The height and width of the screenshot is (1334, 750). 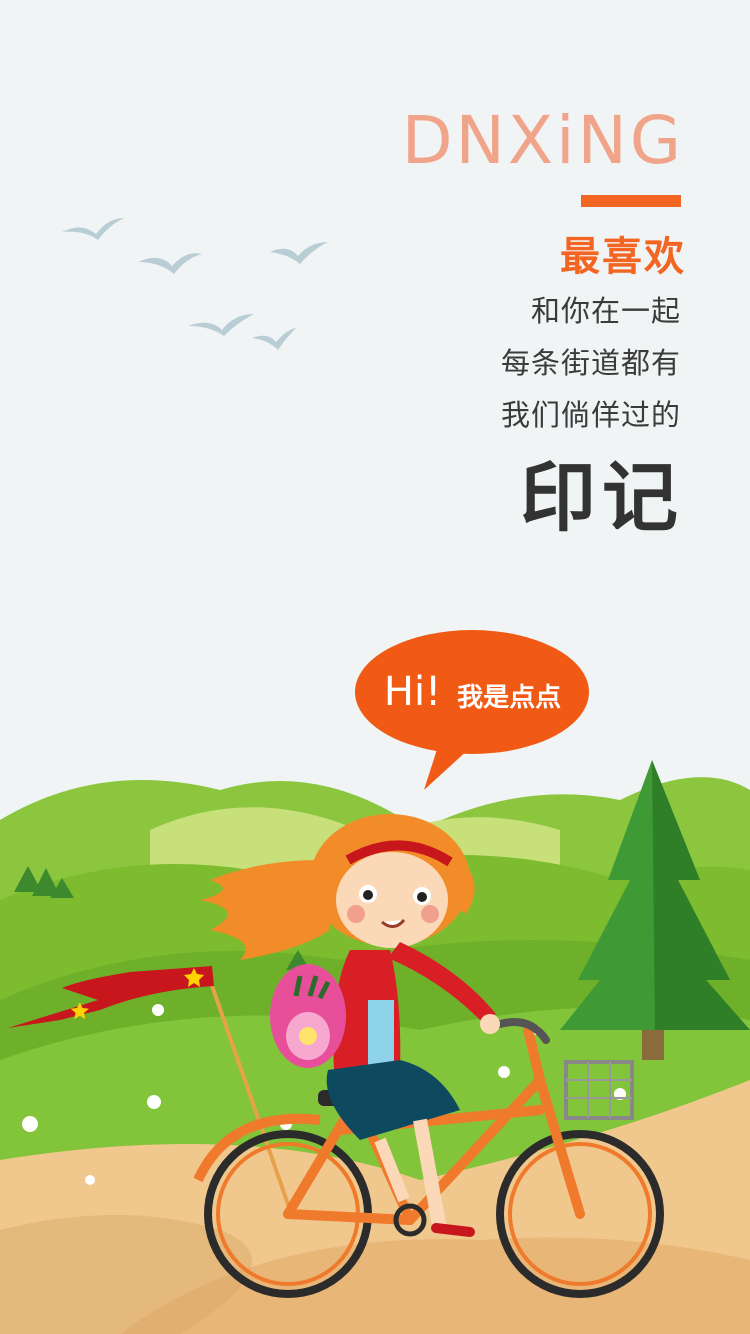 I want to click on brand-divider, so click(x=631, y=201).